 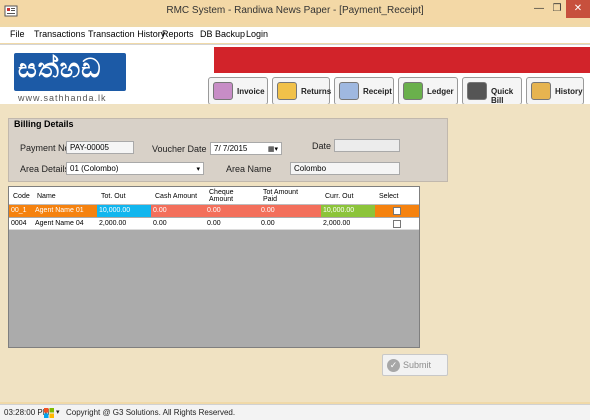 I want to click on quick-bill-button-label: Quick Bill, so click(x=502, y=96).